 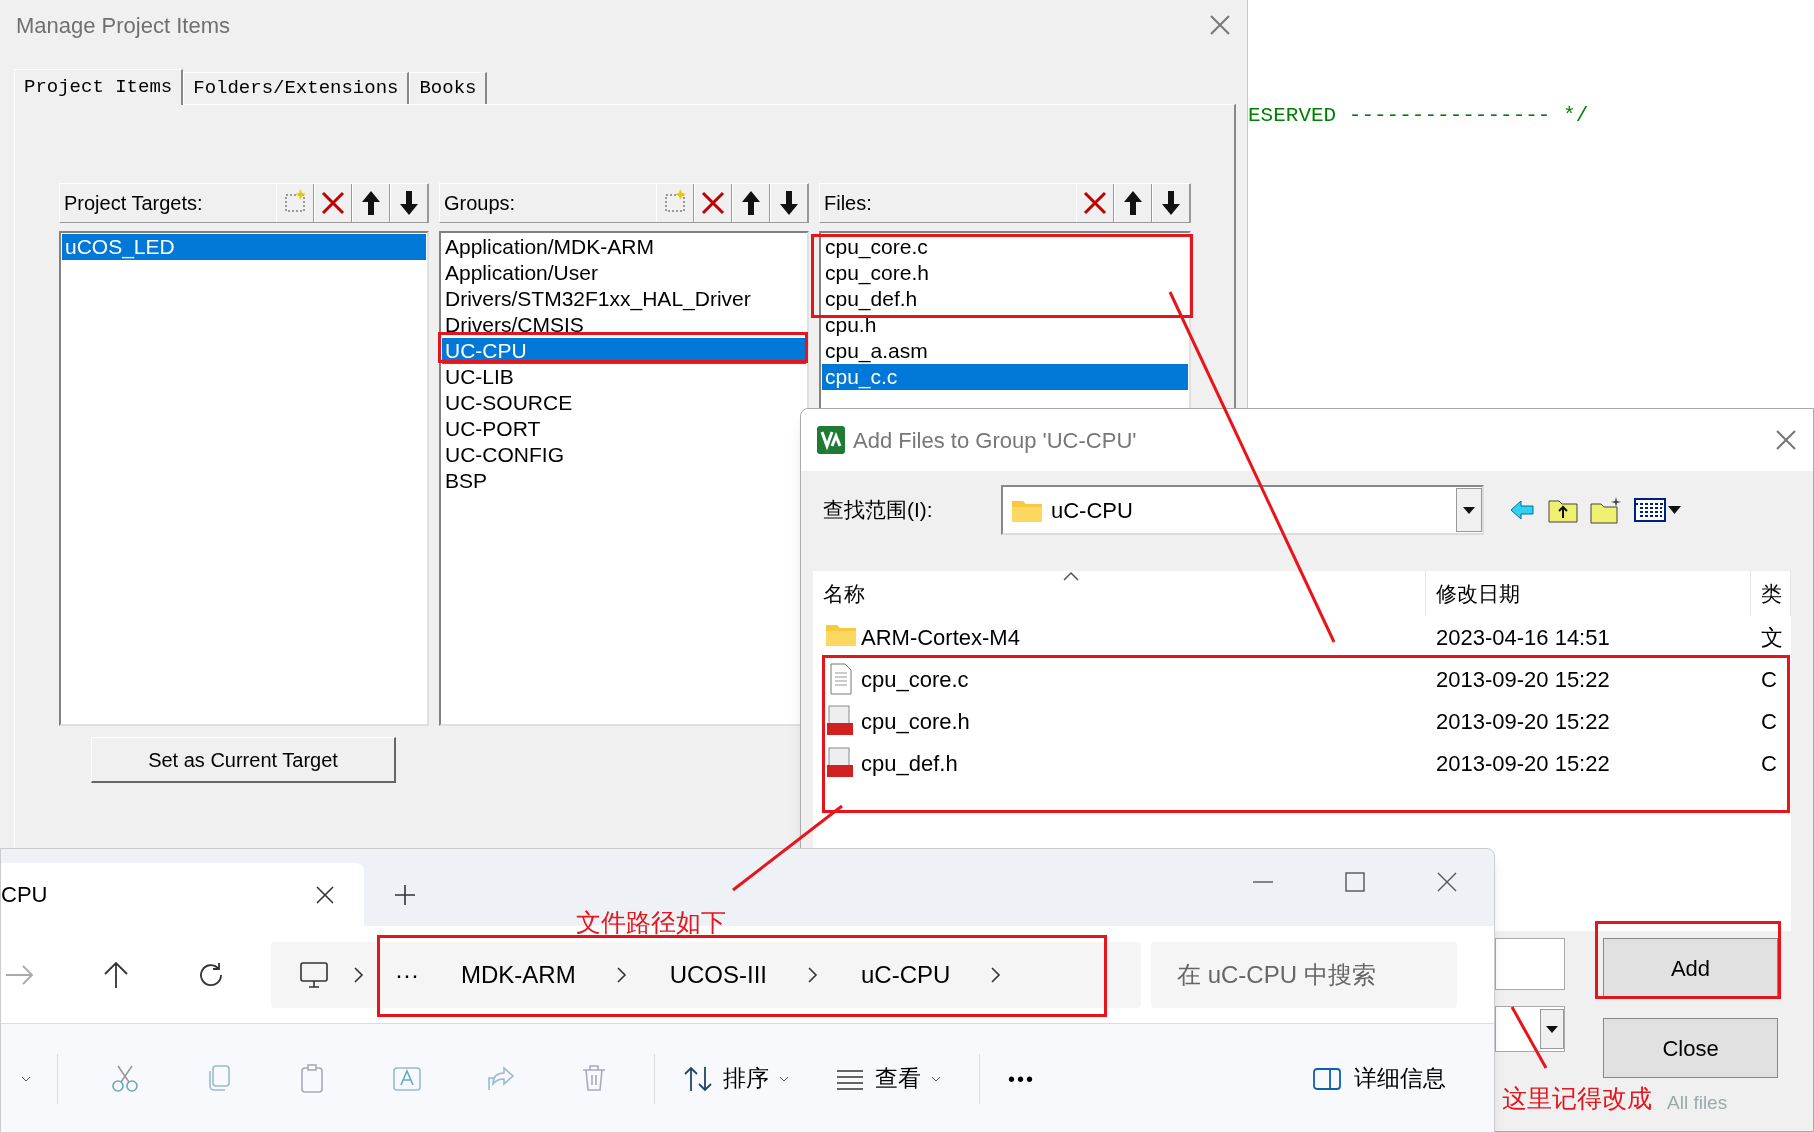 What do you see at coordinates (844, 593) in the screenshot?
I see `column-header: 名称` at bounding box center [844, 593].